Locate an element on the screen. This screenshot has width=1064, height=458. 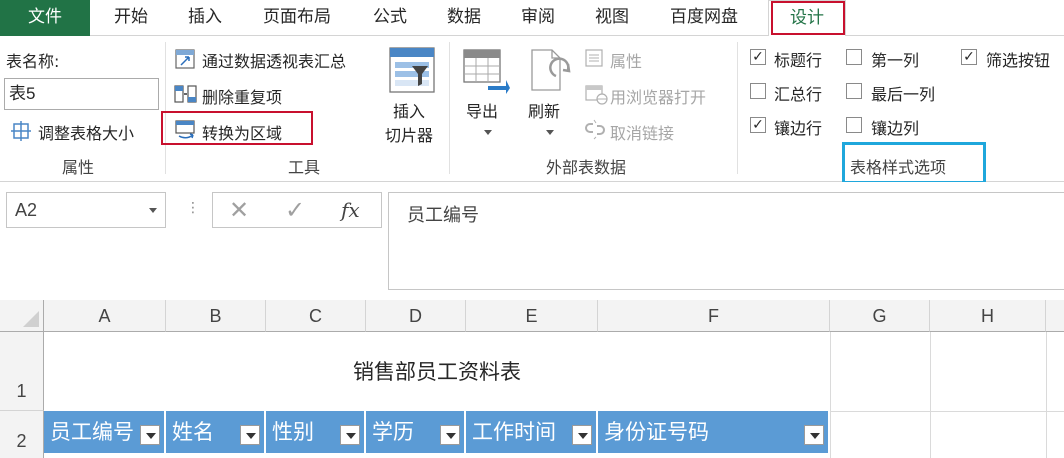
table-header-label: 身份证号码 is located at coordinates (656, 432).